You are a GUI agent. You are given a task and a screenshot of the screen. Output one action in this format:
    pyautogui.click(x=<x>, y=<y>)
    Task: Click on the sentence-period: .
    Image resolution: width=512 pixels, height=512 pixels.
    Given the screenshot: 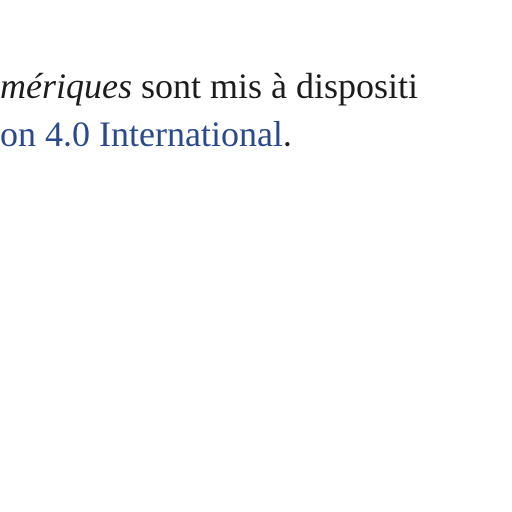 What is the action you would take?
    pyautogui.click(x=287, y=134)
    